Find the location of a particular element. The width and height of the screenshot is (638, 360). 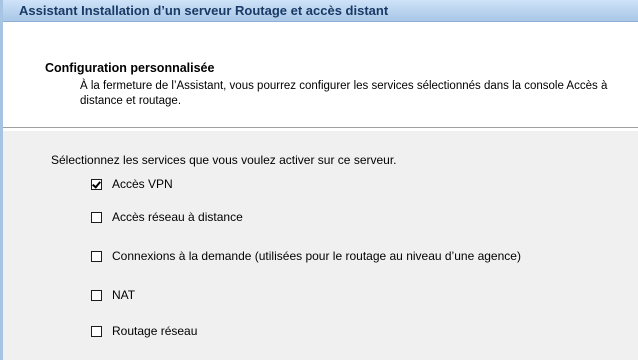

option-label: Accès VPN is located at coordinates (142, 184).